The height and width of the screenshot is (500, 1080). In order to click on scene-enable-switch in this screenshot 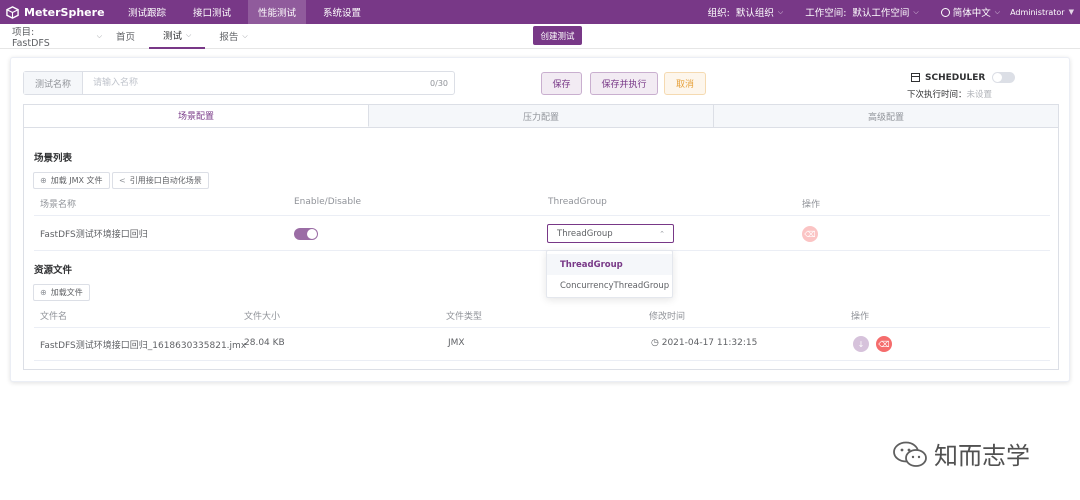, I will do `click(306, 234)`.